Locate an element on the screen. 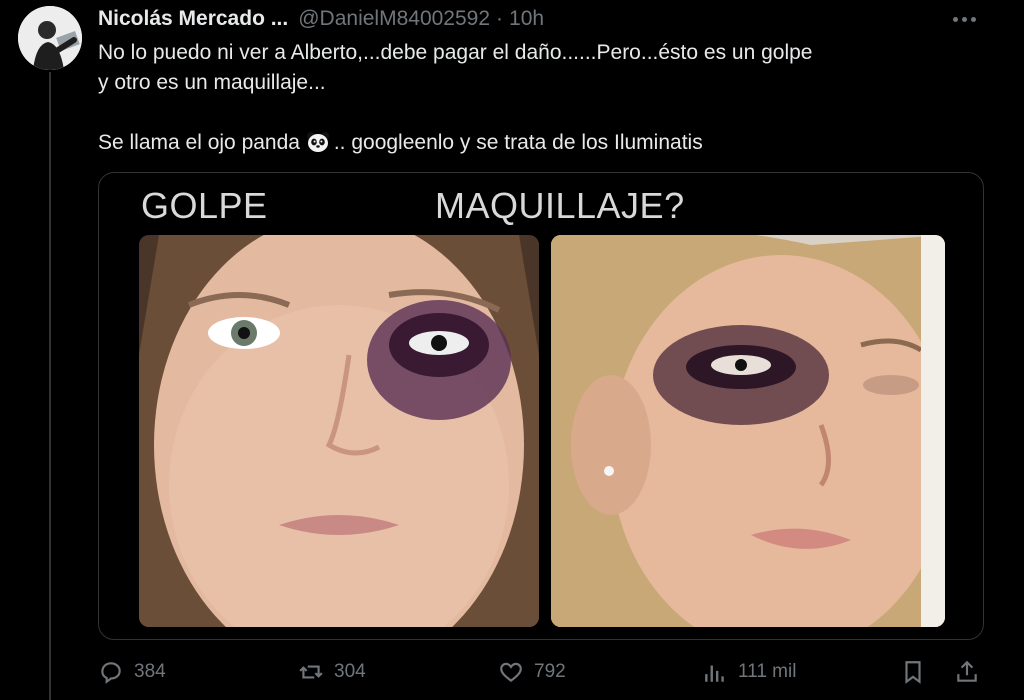 The height and width of the screenshot is (700, 1024). repost-icon is located at coordinates (311, 672).